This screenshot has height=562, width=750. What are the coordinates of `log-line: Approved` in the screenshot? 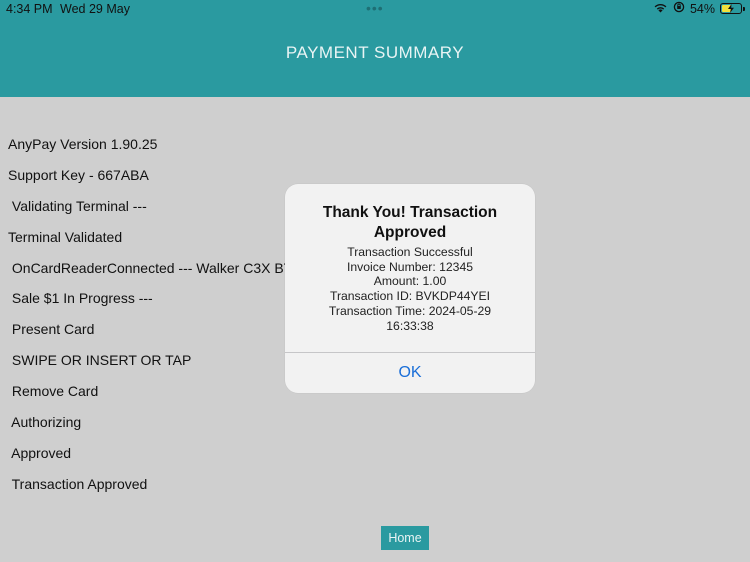 It's located at (40, 453).